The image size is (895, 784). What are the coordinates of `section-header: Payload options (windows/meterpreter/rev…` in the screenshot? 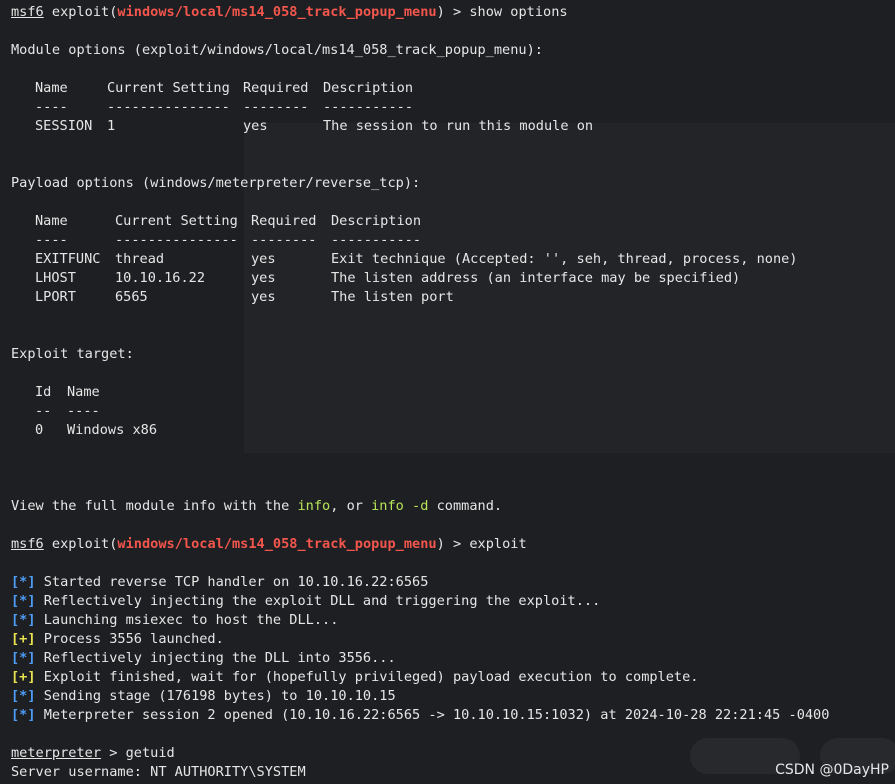 It's located at (216, 183).